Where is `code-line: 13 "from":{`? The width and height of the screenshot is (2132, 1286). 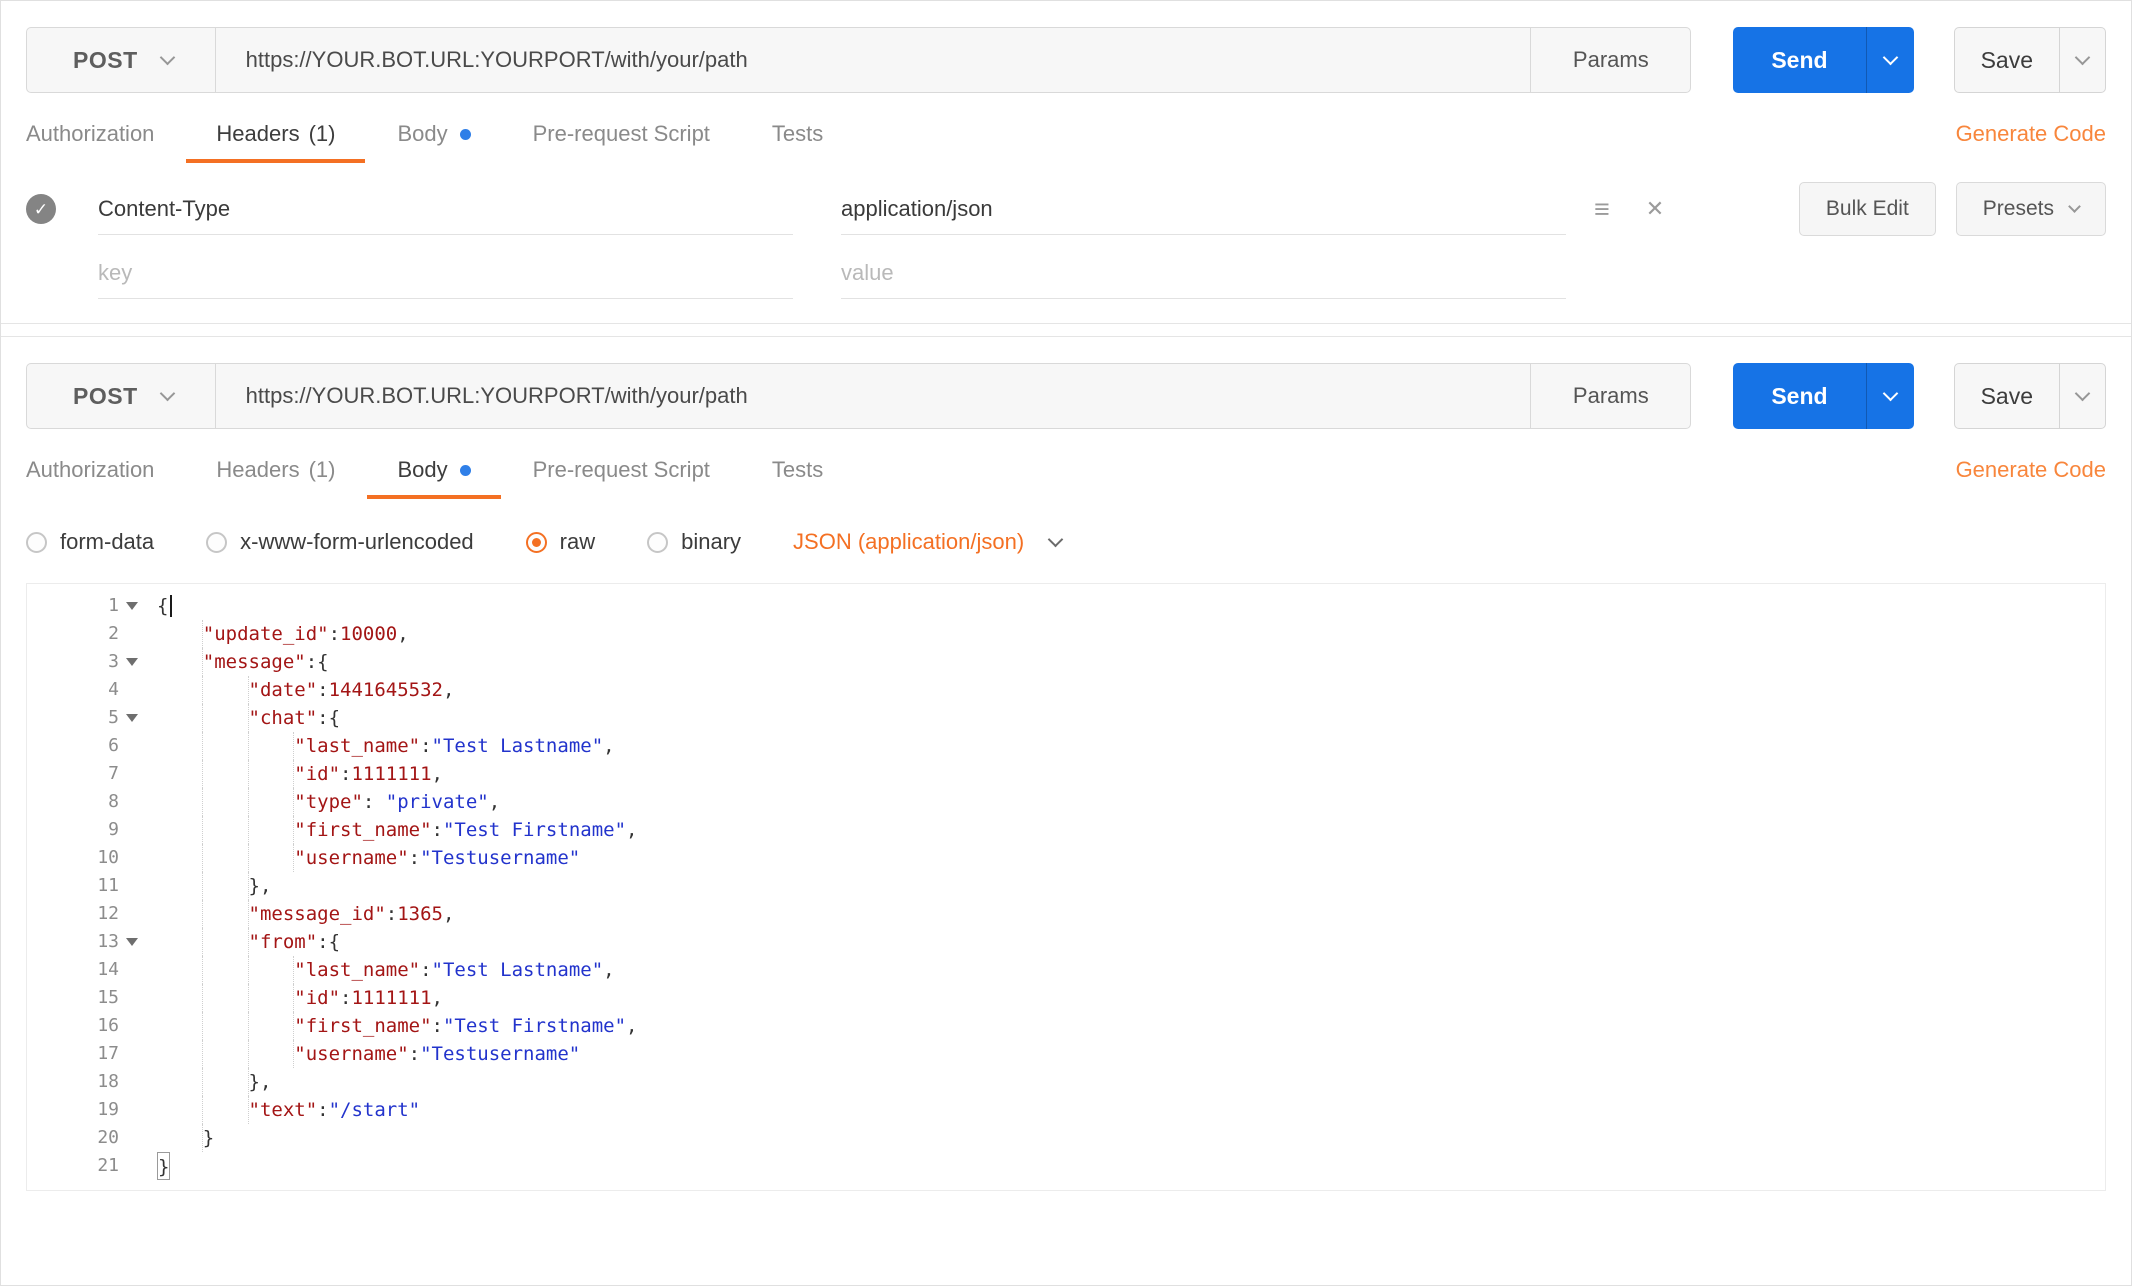 code-line: 13 "from":{ is located at coordinates (1066, 942).